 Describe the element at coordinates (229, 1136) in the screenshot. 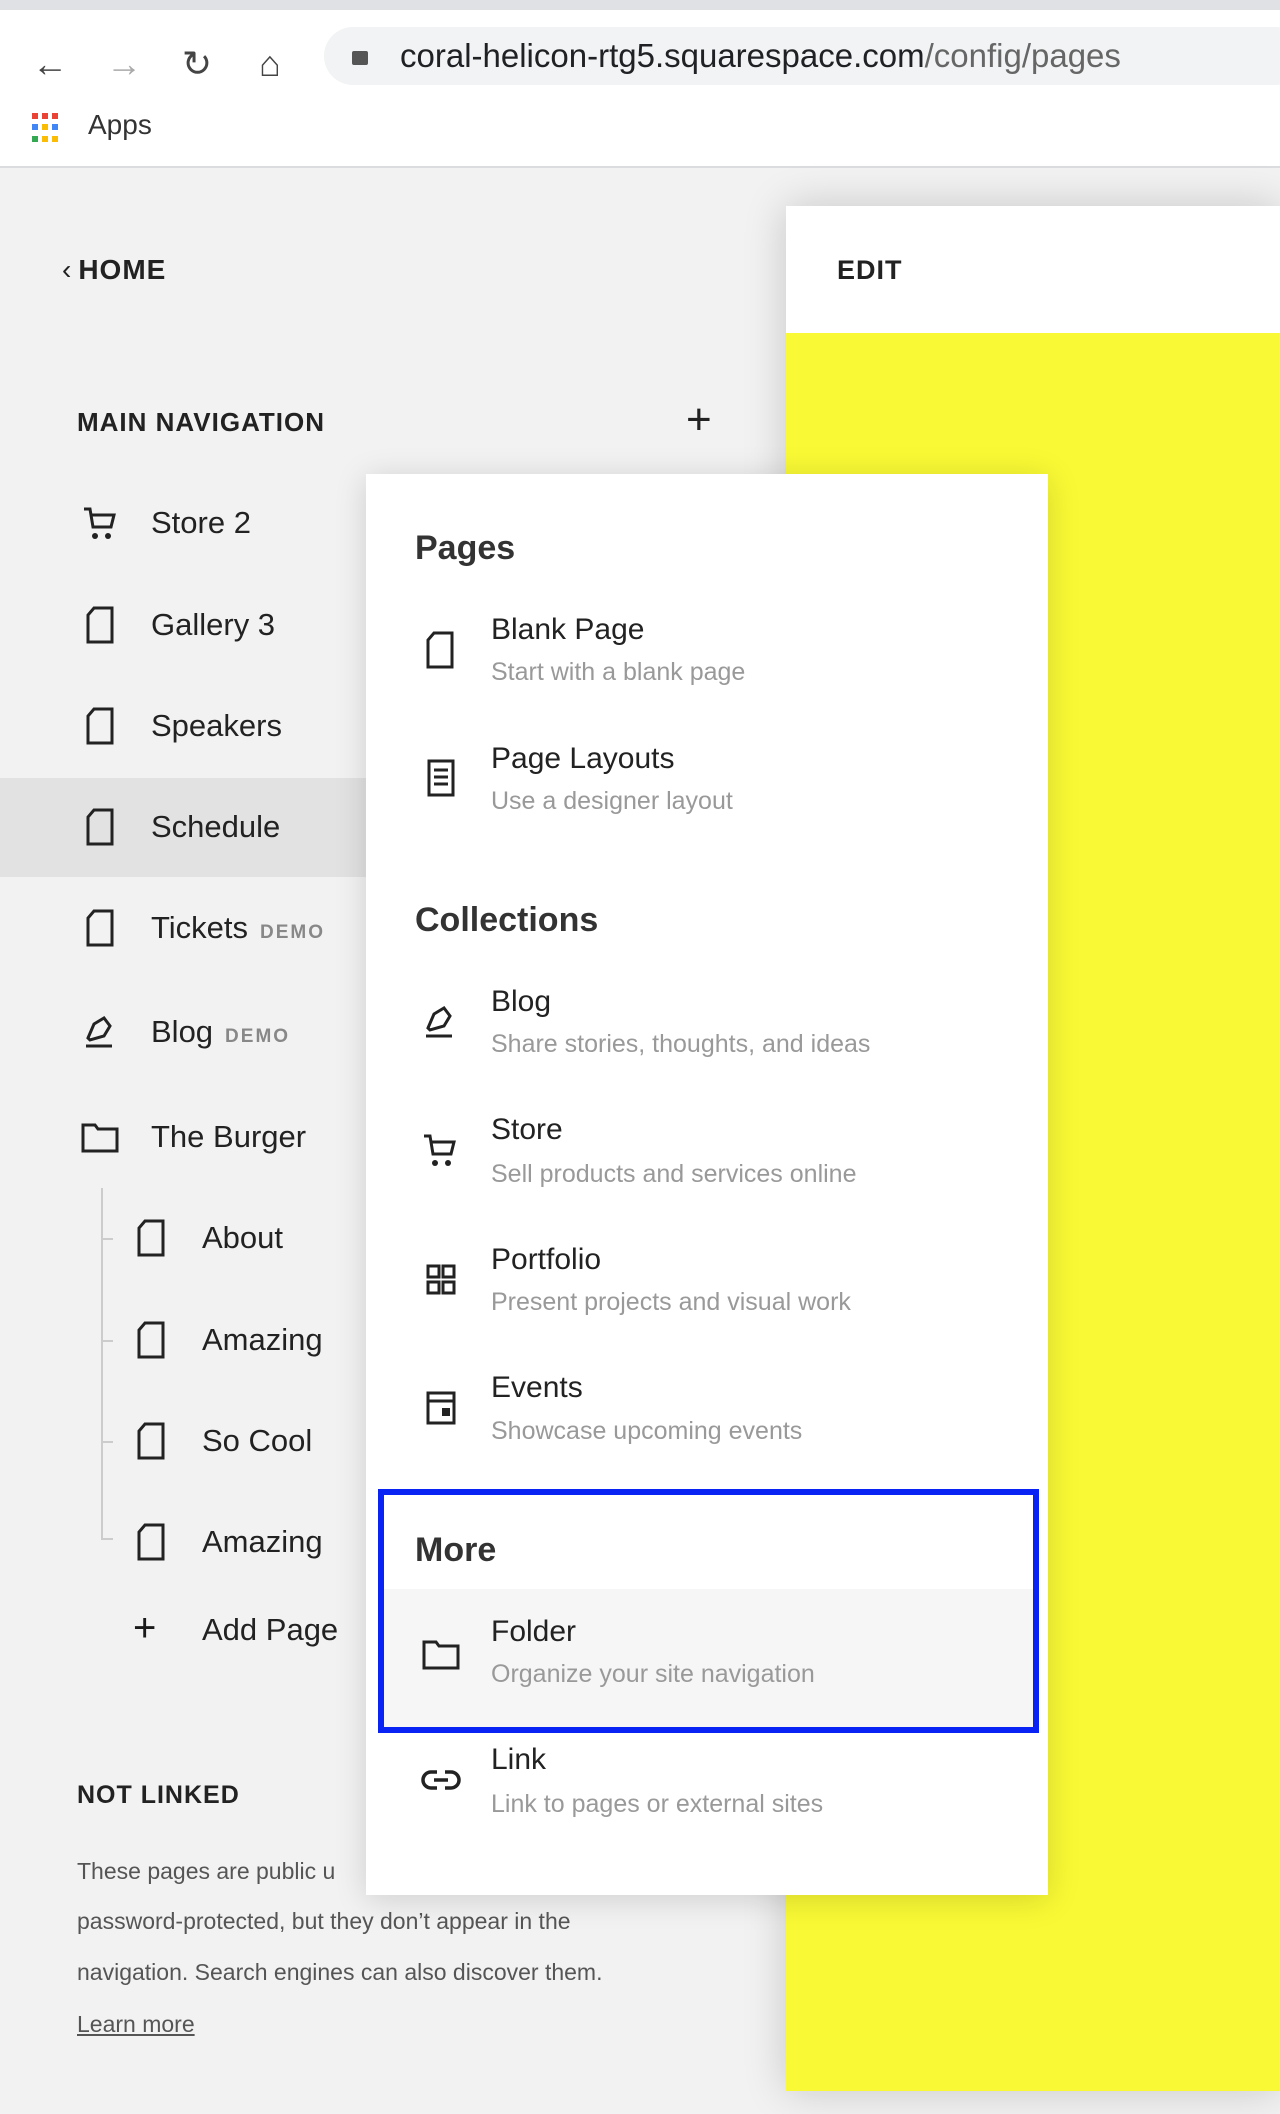

I see `nav-item-label: The Burger` at that location.